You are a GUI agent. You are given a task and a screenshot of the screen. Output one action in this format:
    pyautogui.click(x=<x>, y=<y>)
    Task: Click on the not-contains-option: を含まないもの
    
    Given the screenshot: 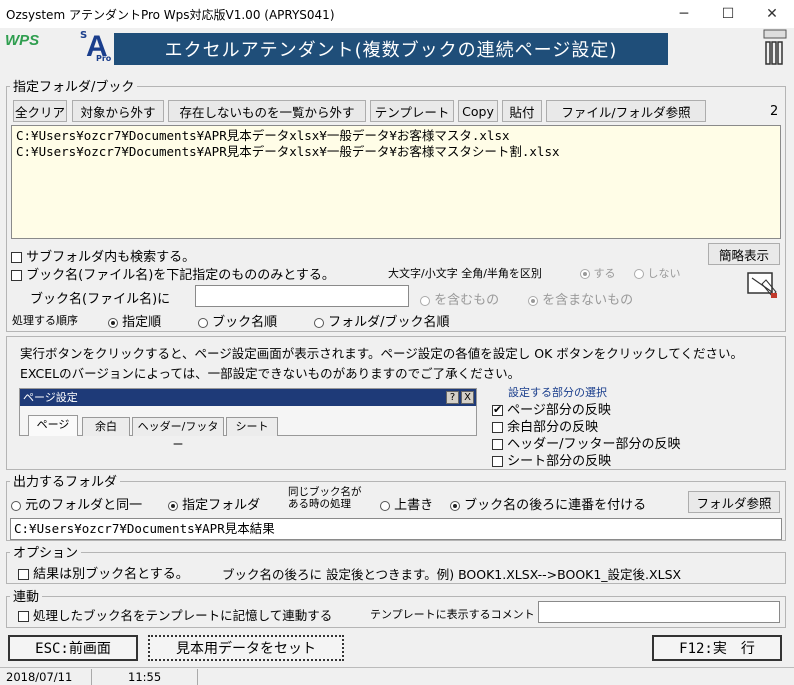 What is the action you would take?
    pyautogui.click(x=580, y=298)
    